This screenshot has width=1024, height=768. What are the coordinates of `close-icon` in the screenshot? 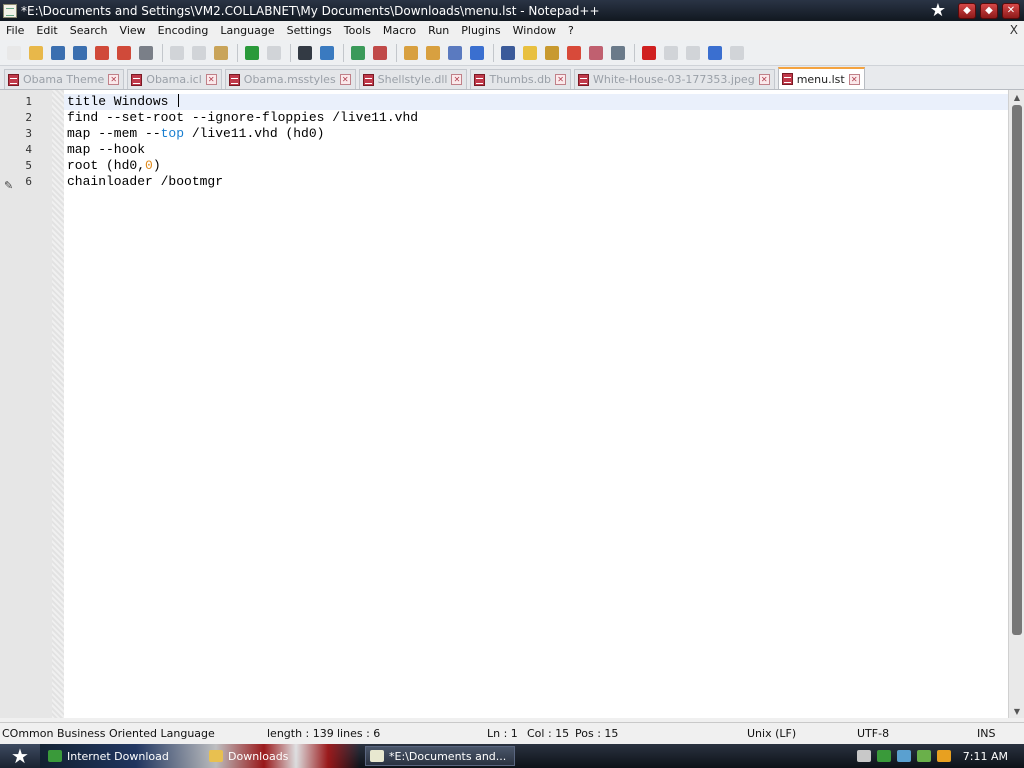 It's located at (101, 52).